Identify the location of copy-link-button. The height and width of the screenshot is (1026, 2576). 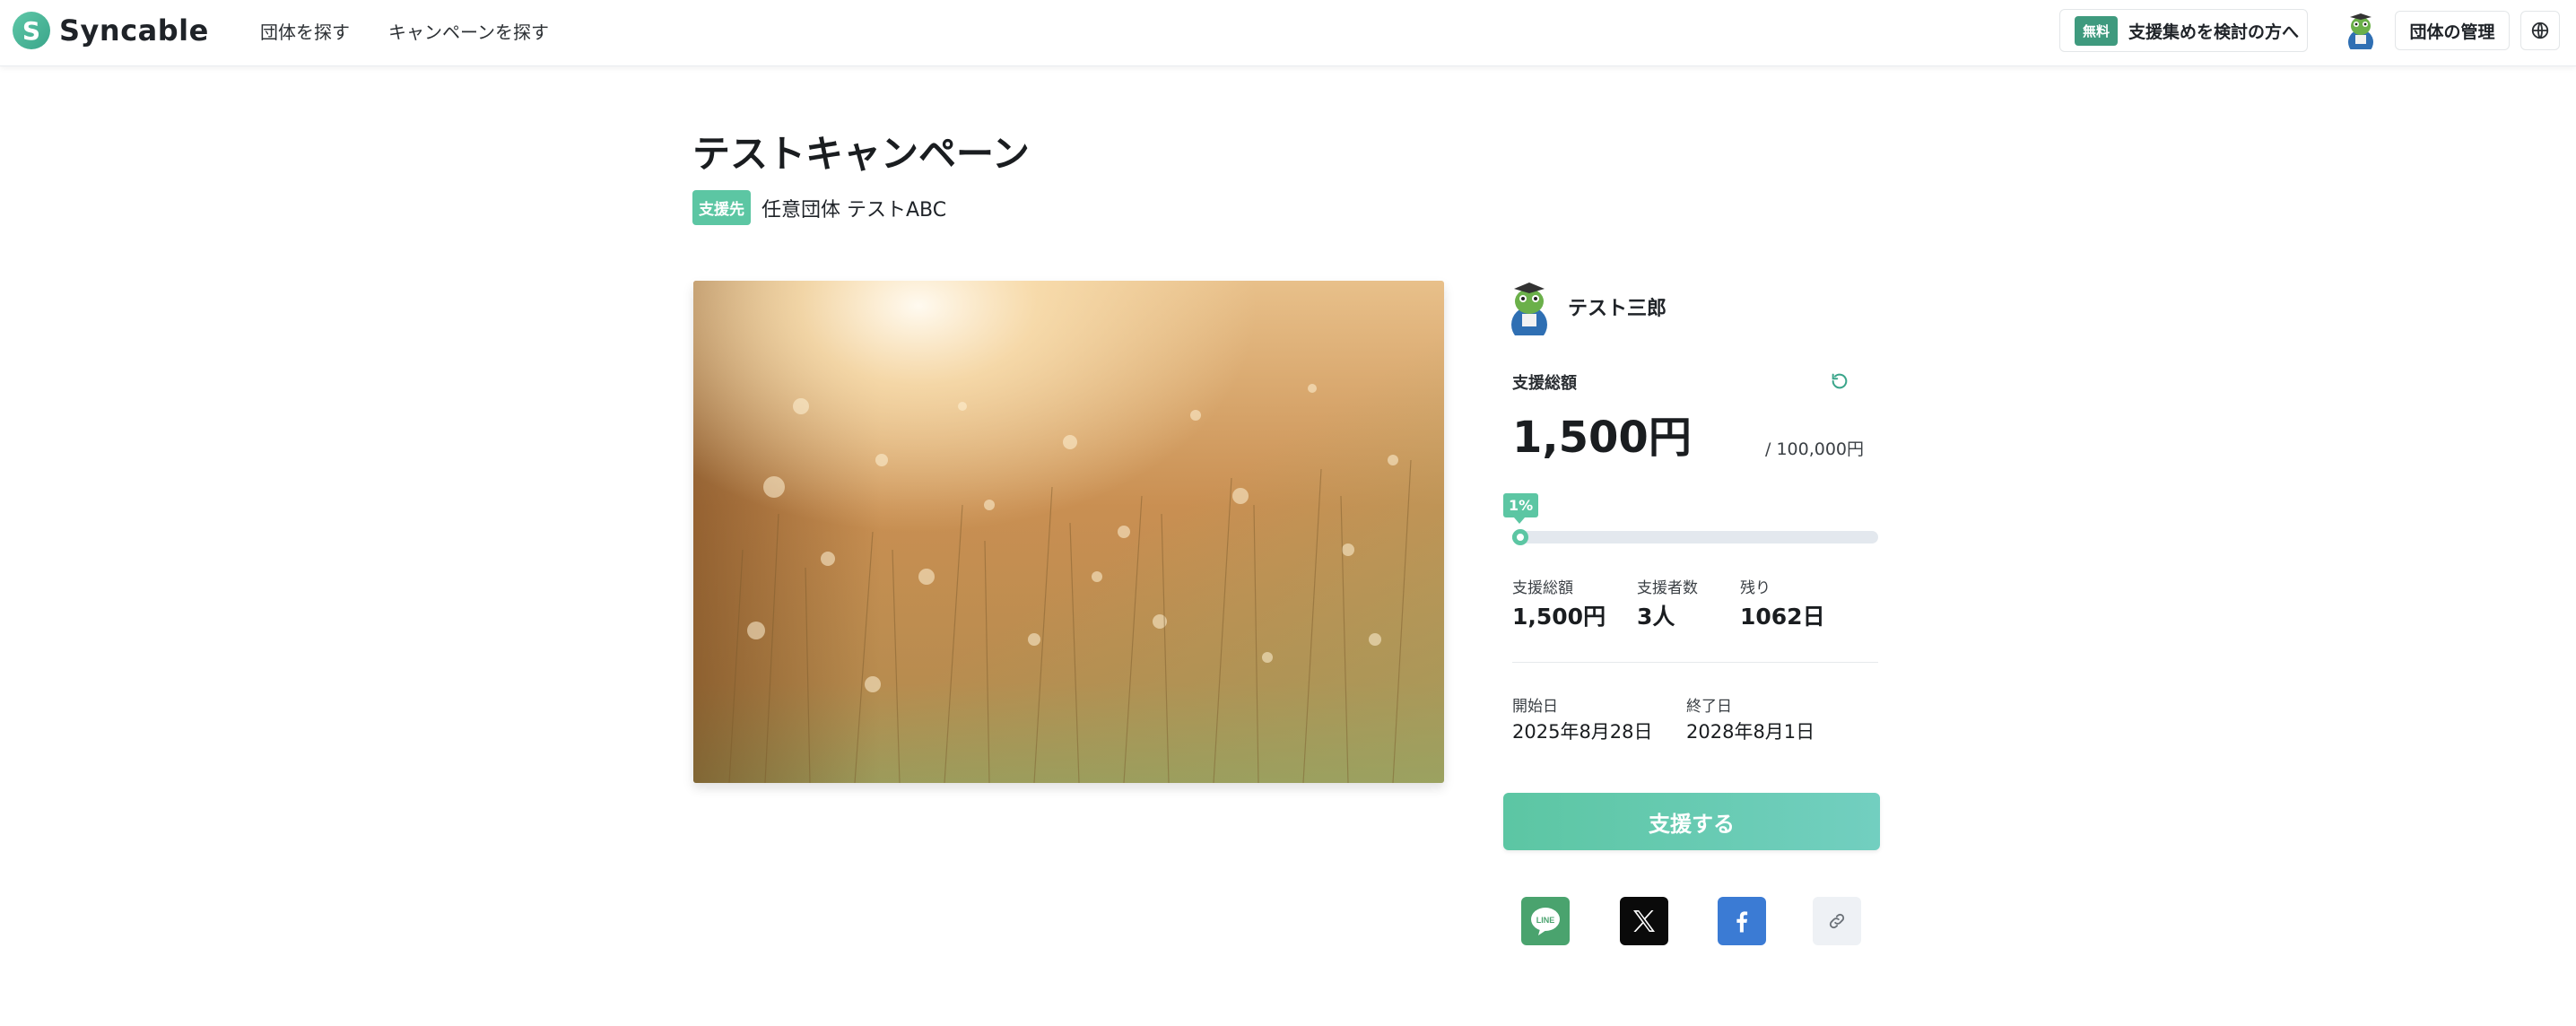
(1837, 921).